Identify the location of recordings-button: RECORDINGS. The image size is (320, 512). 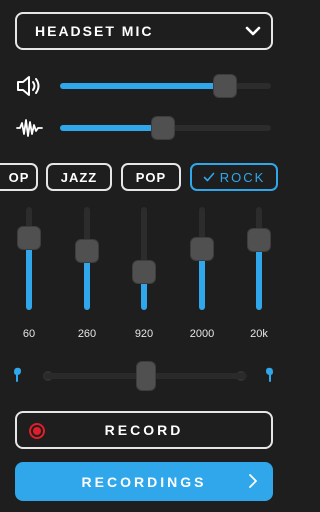
(144, 481).